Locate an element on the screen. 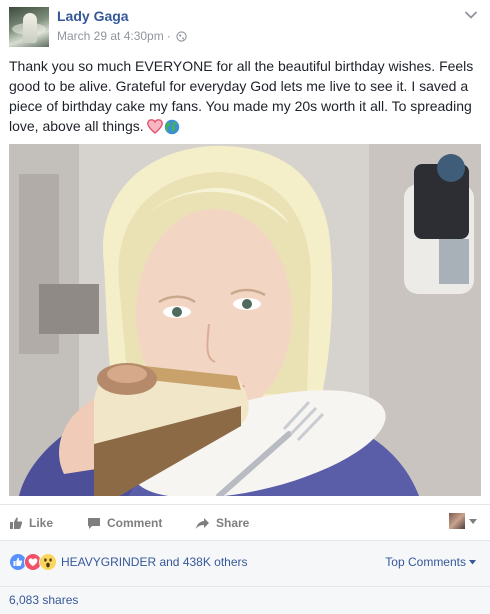 This screenshot has height=614, width=490. top-comments-sort: Top Comments is located at coordinates (430, 562).